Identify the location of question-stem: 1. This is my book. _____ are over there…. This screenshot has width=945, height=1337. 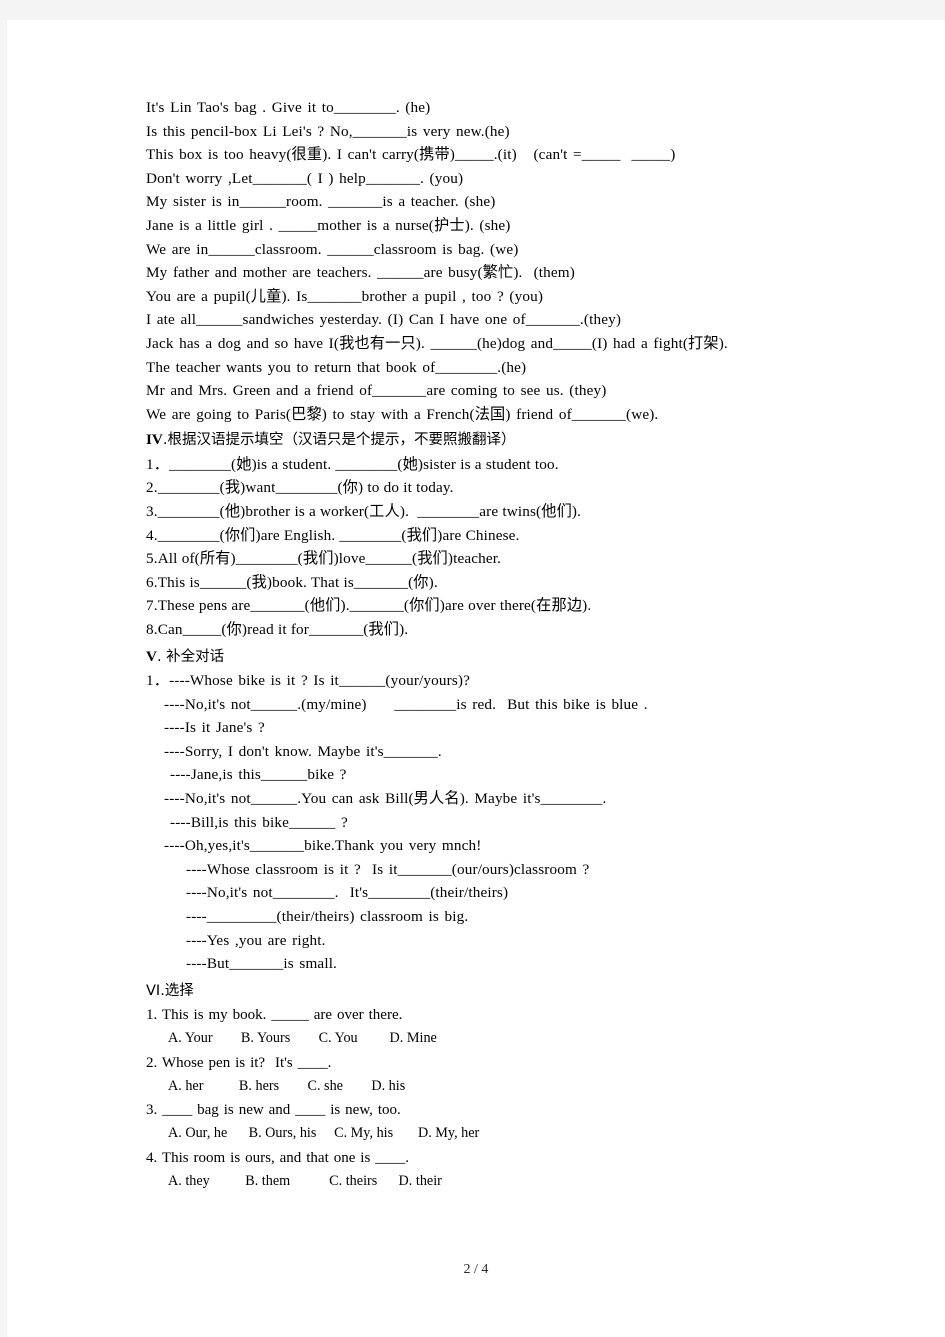
(274, 1015).